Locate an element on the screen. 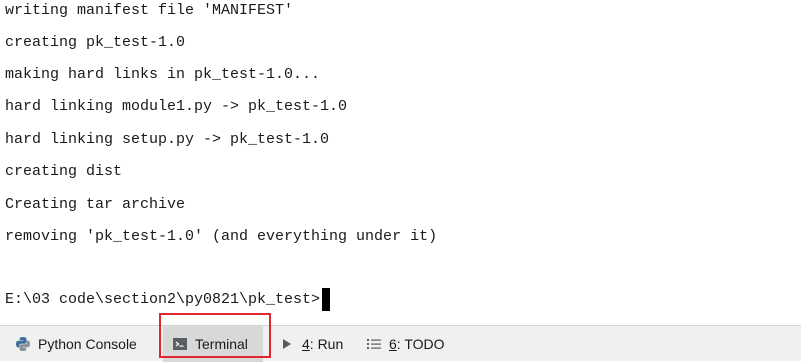 The height and width of the screenshot is (362, 801). tab-python-console: Python Console is located at coordinates (84, 344).